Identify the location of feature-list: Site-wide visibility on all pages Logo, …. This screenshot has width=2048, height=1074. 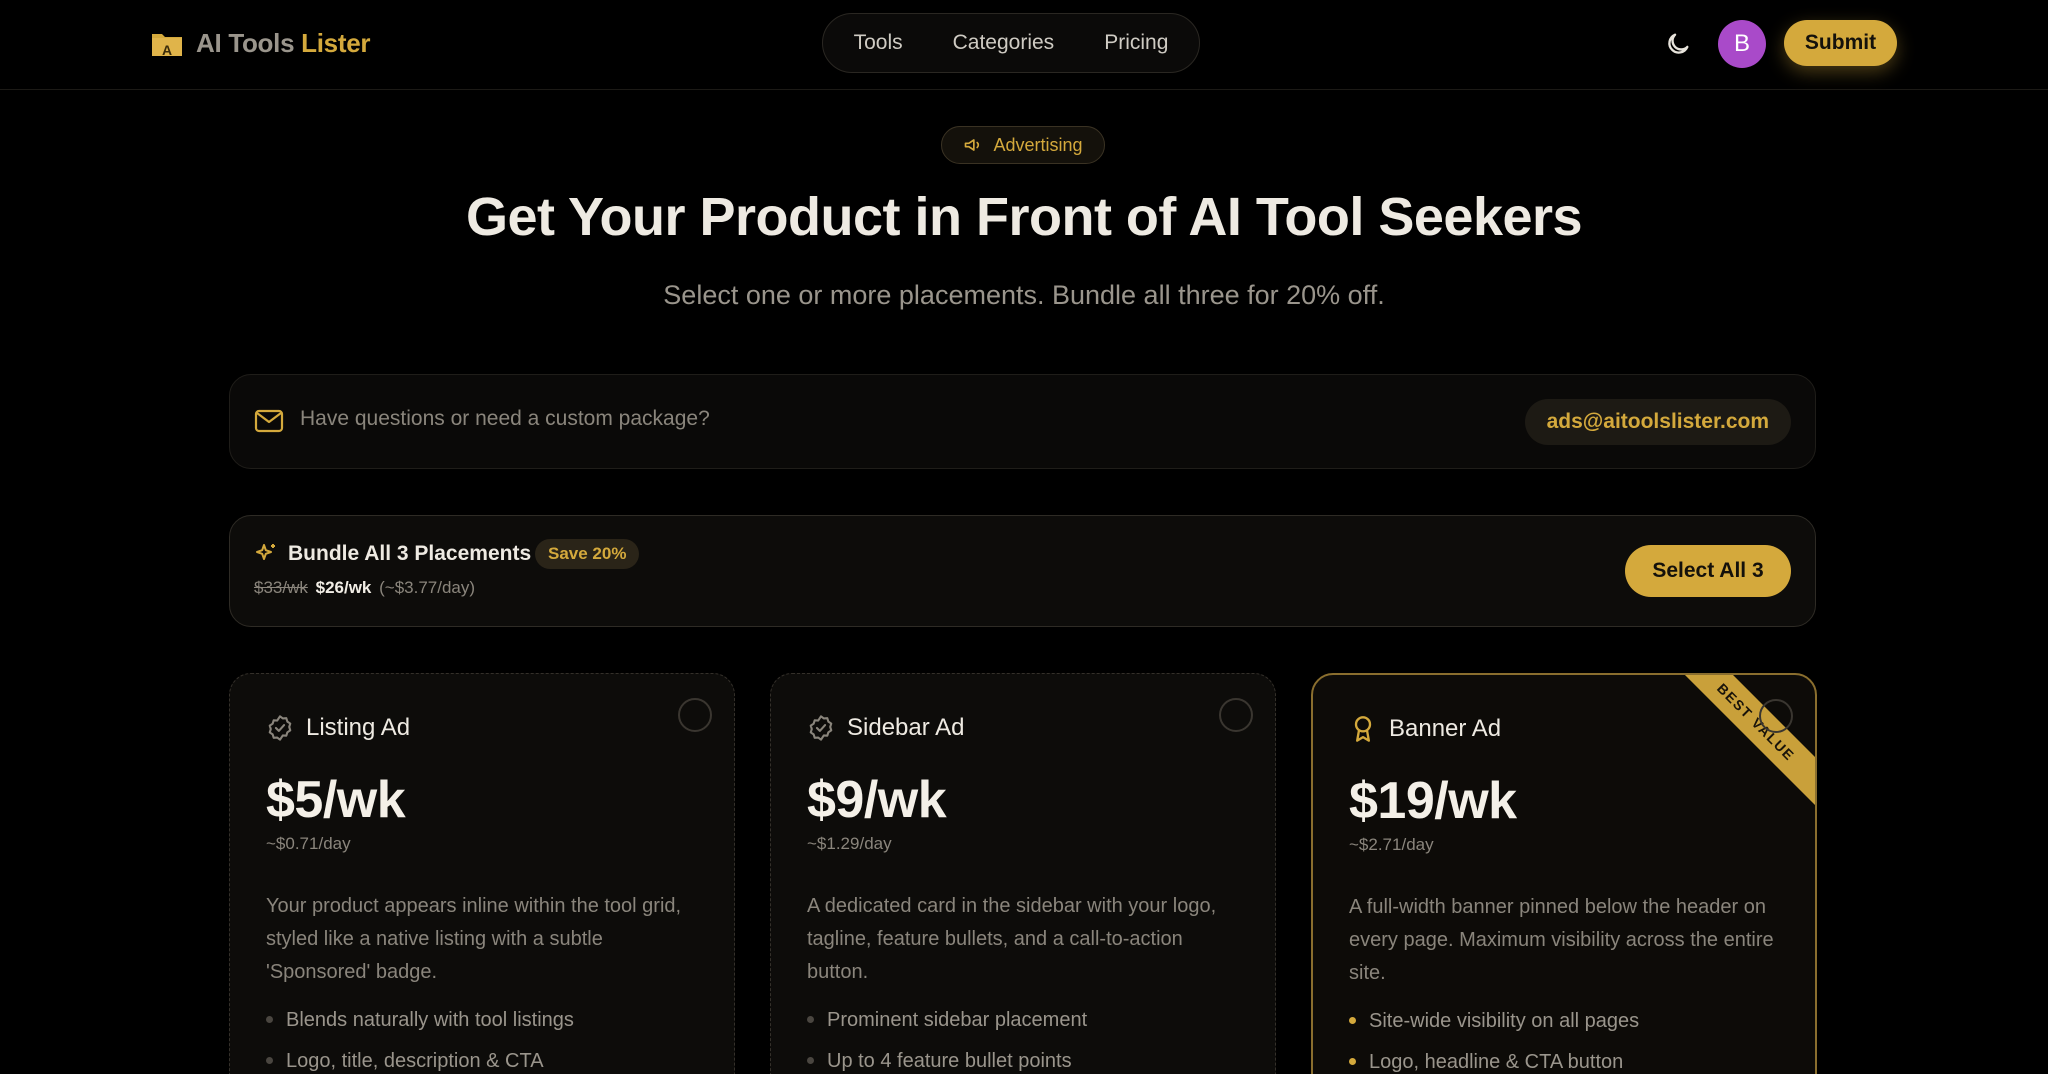
(1494, 1039).